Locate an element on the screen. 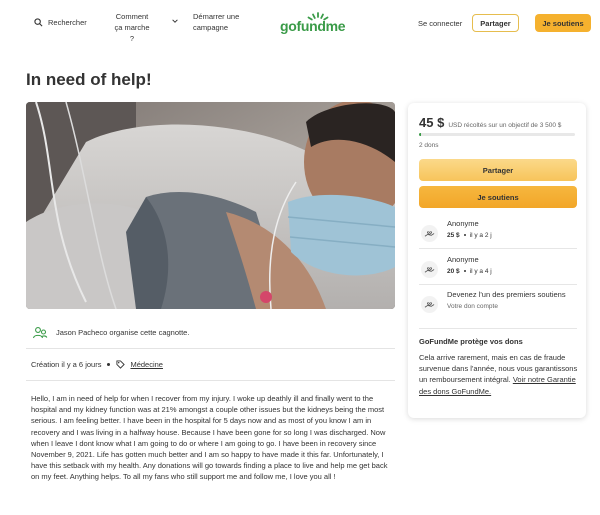 This screenshot has height=515, width=600. search-icon is located at coordinates (38, 22).